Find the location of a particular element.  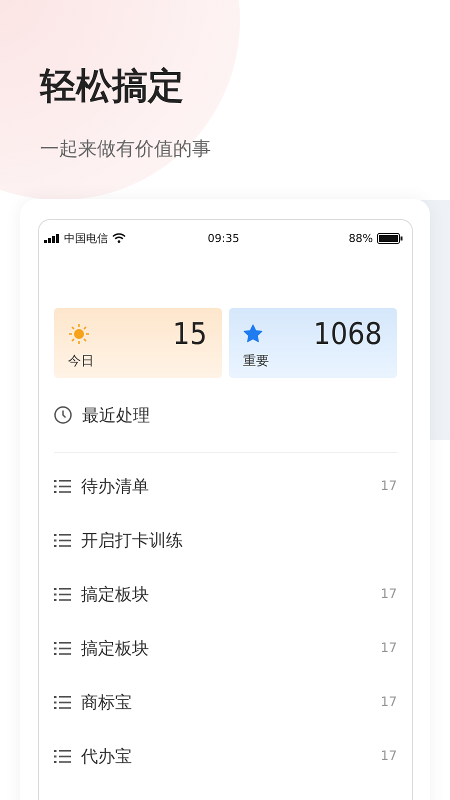

stat-label: 今日 is located at coordinates (81, 361).